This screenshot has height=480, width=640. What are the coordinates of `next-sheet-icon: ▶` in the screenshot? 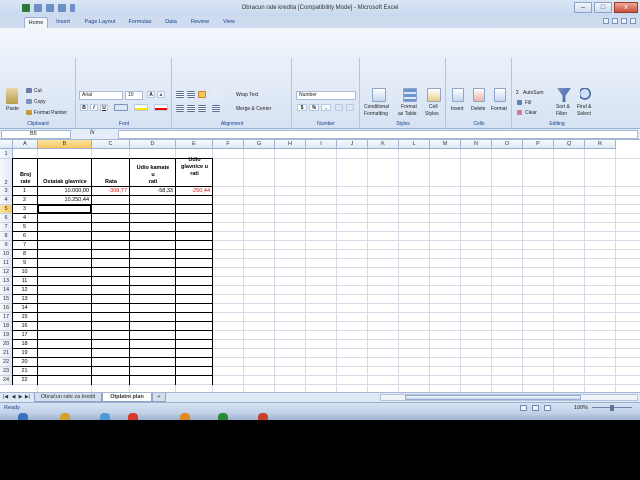 It's located at (20, 397).